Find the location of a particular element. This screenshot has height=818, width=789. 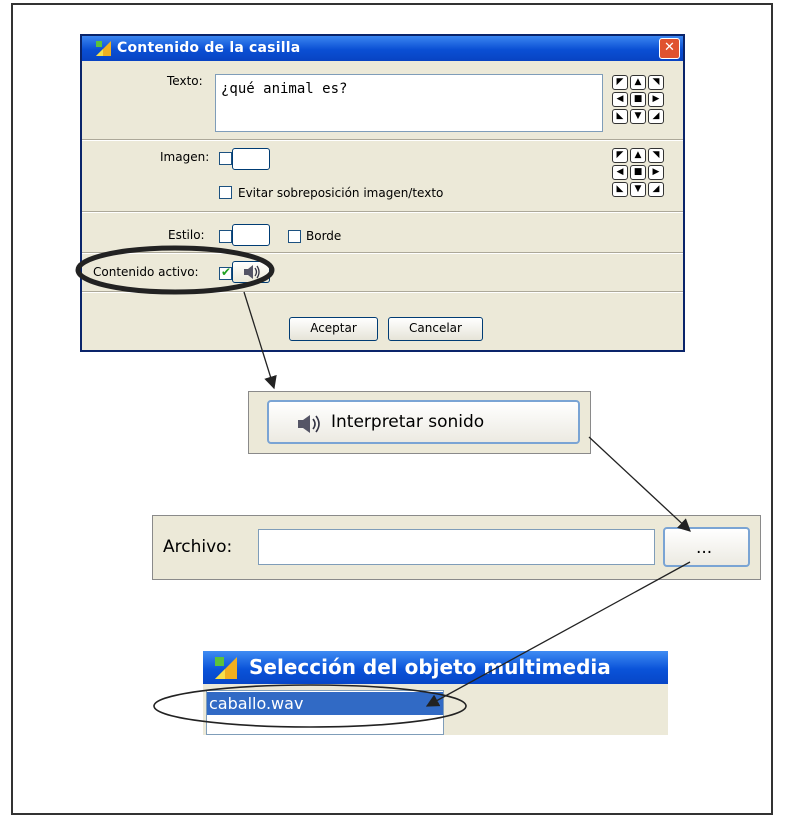

dialog-title: Contenido de la casilla is located at coordinates (209, 48).